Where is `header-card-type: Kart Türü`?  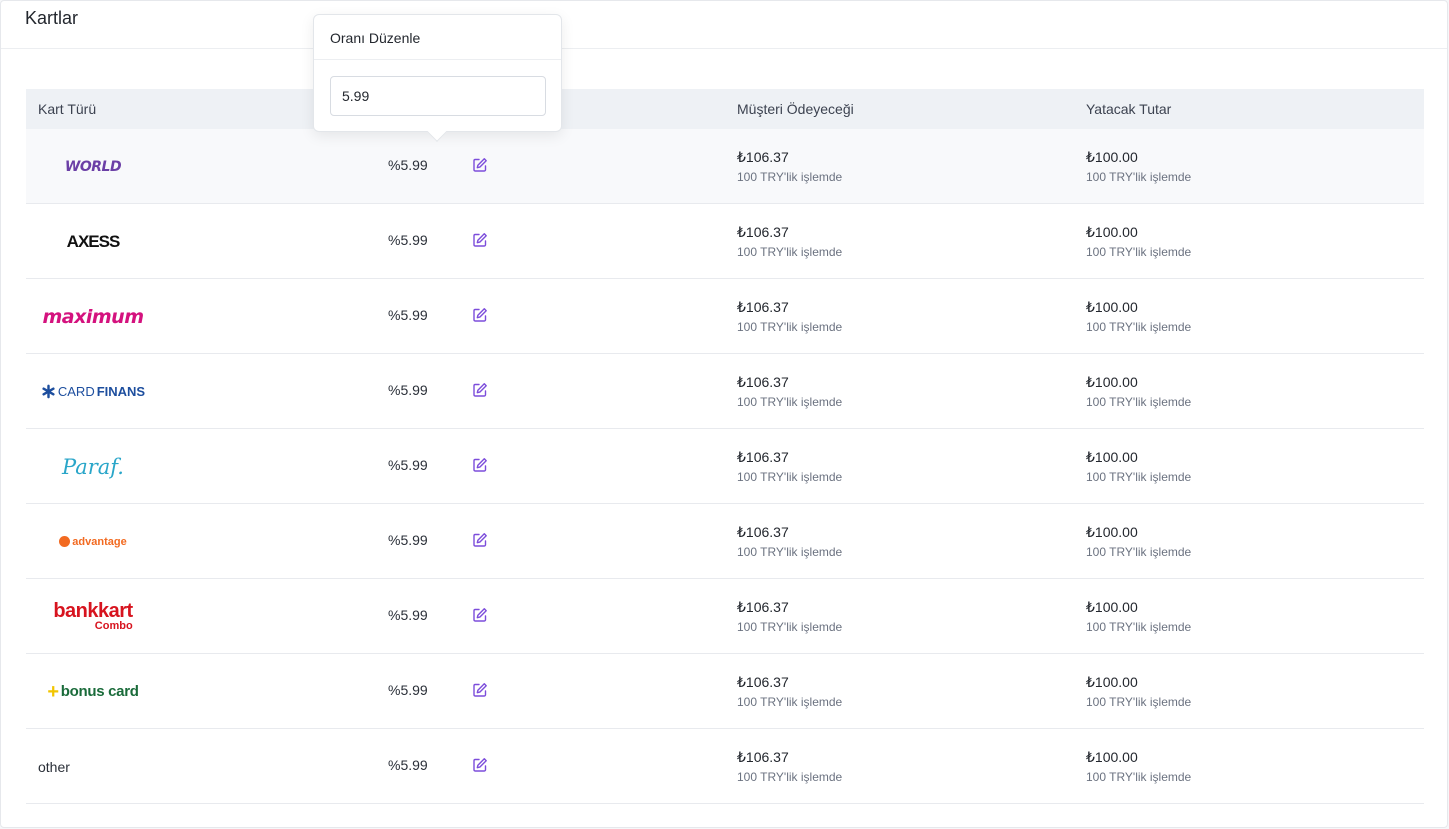
header-card-type: Kart Türü is located at coordinates (67, 109).